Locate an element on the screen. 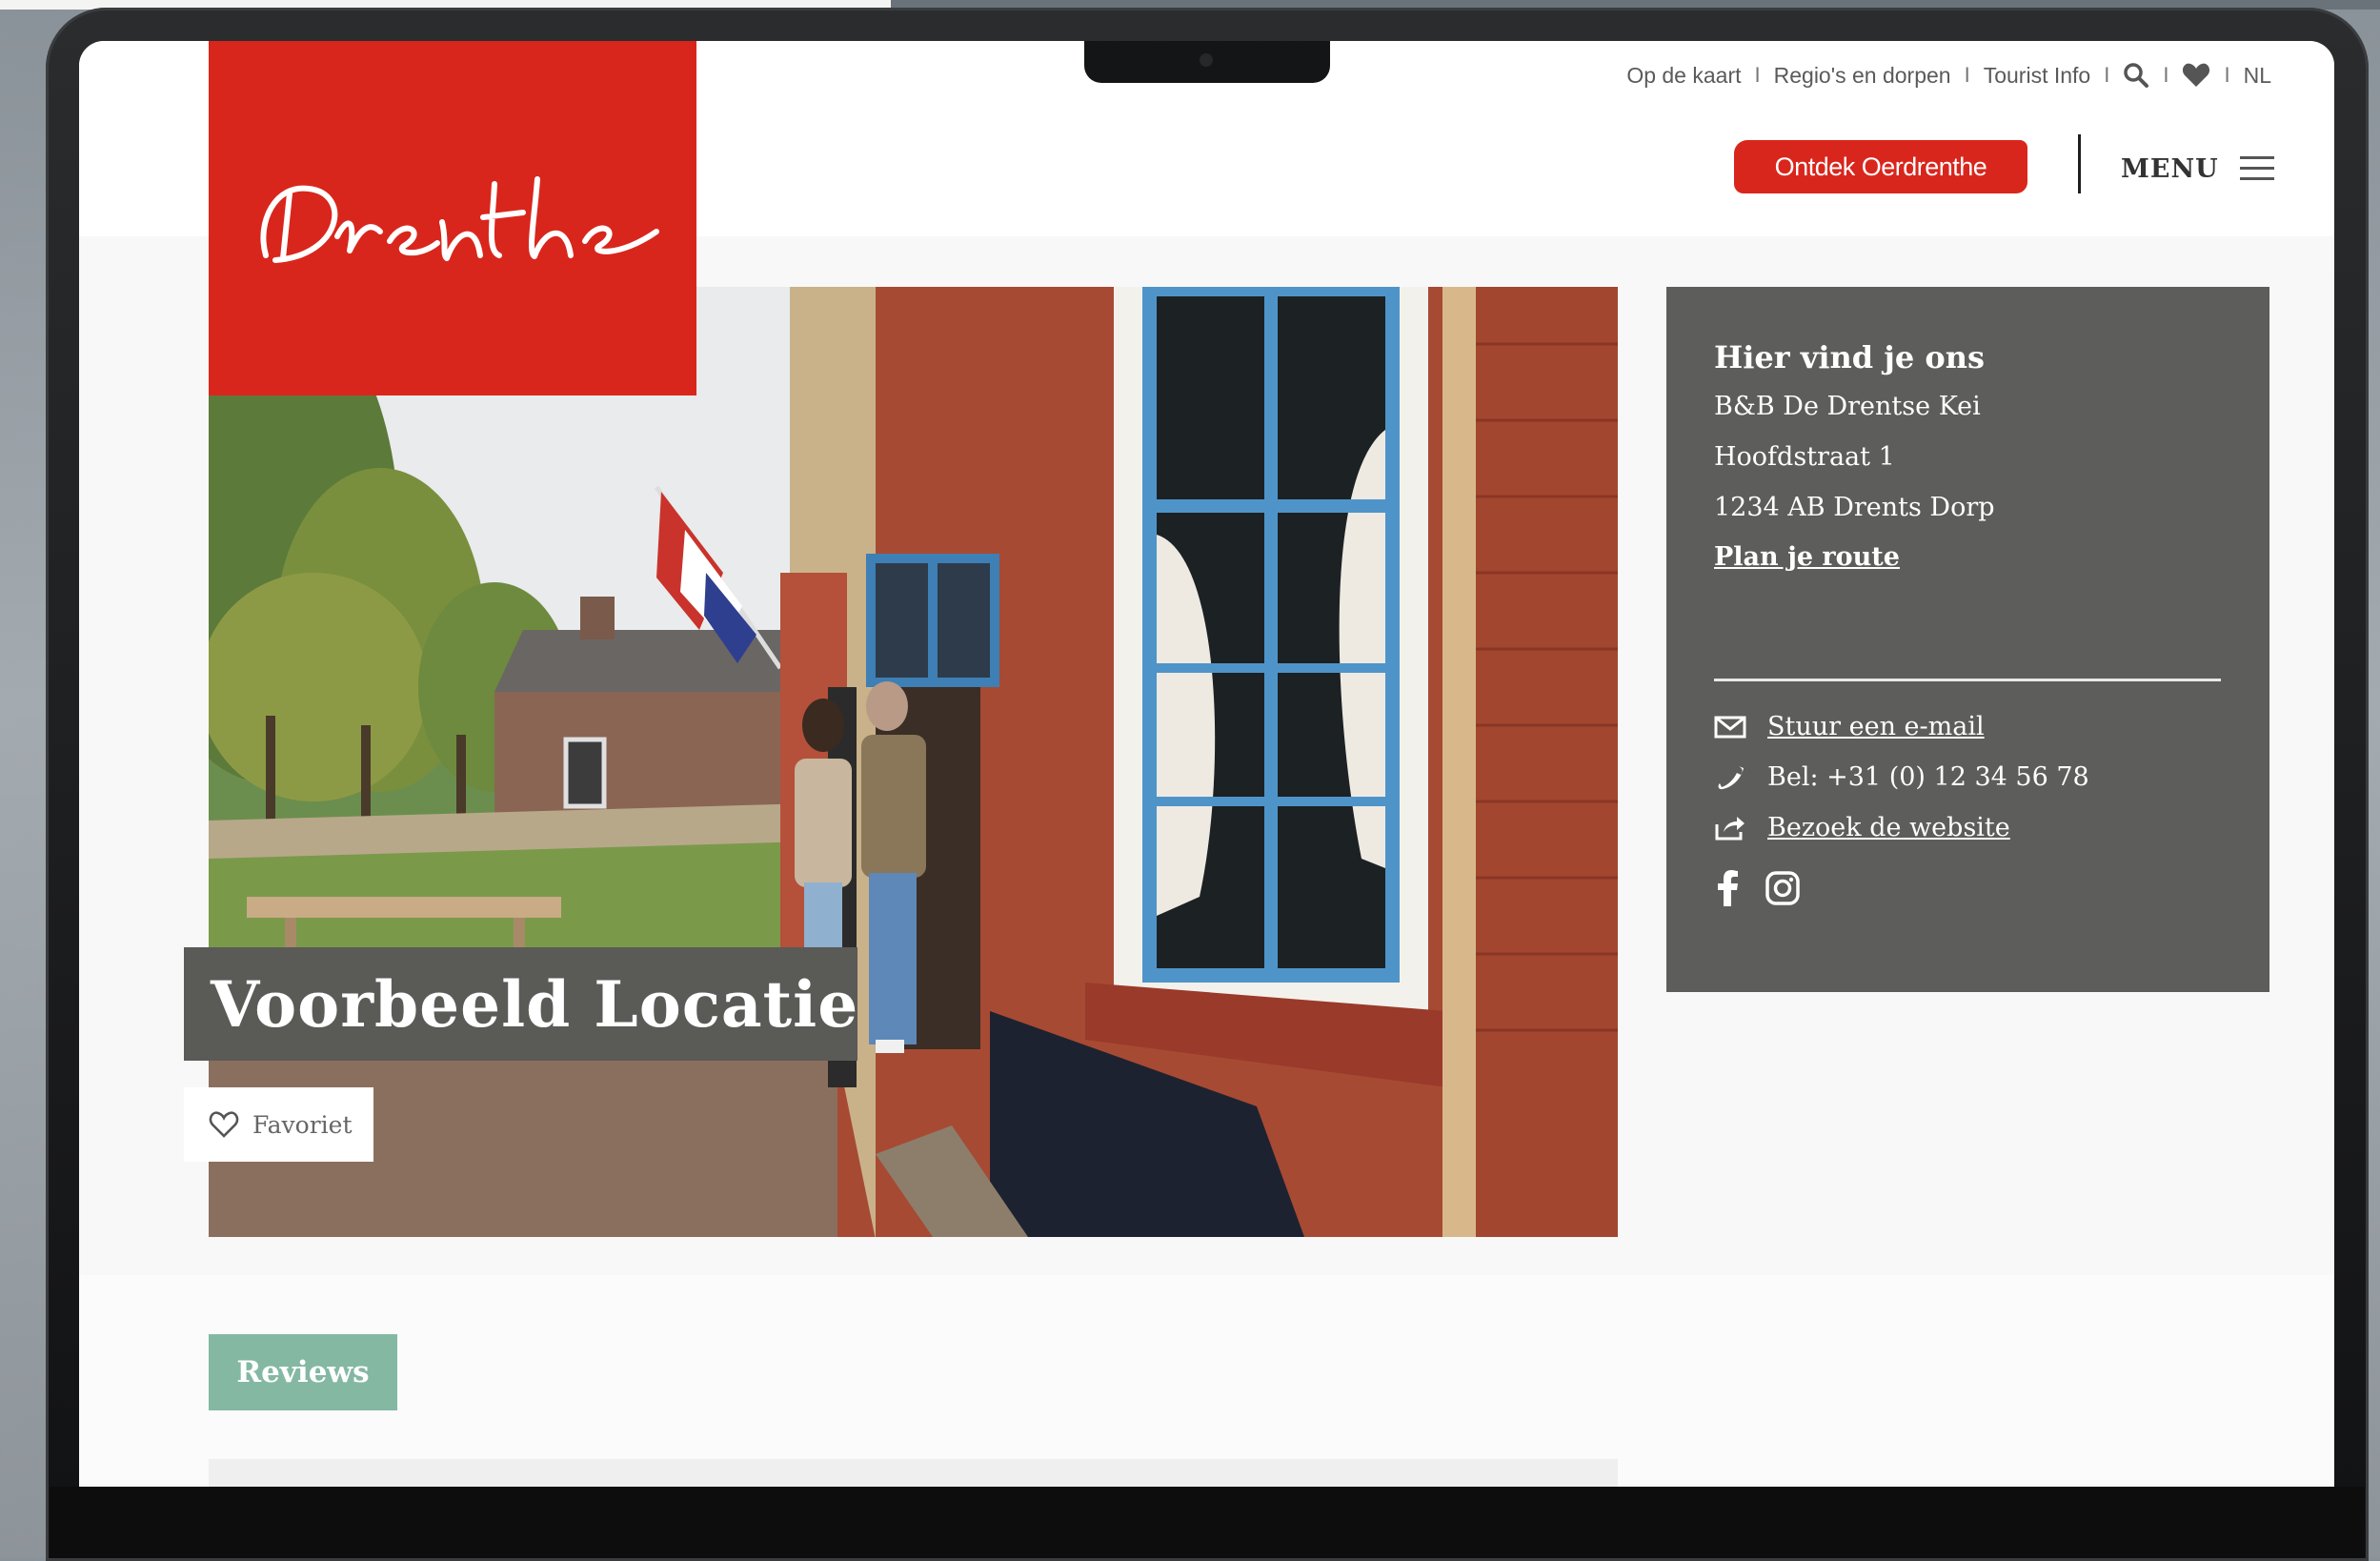 Image resolution: width=2380 pixels, height=1561 pixels. hamburger-icon is located at coordinates (2256, 168).